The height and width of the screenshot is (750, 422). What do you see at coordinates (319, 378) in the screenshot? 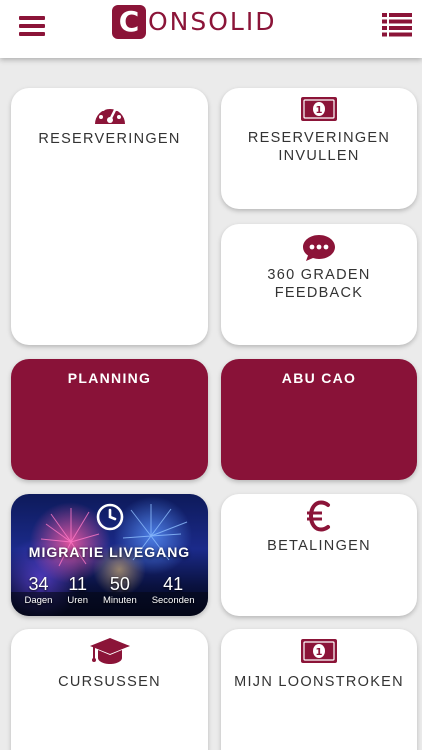
I see `tile-label: ABU CAO` at bounding box center [319, 378].